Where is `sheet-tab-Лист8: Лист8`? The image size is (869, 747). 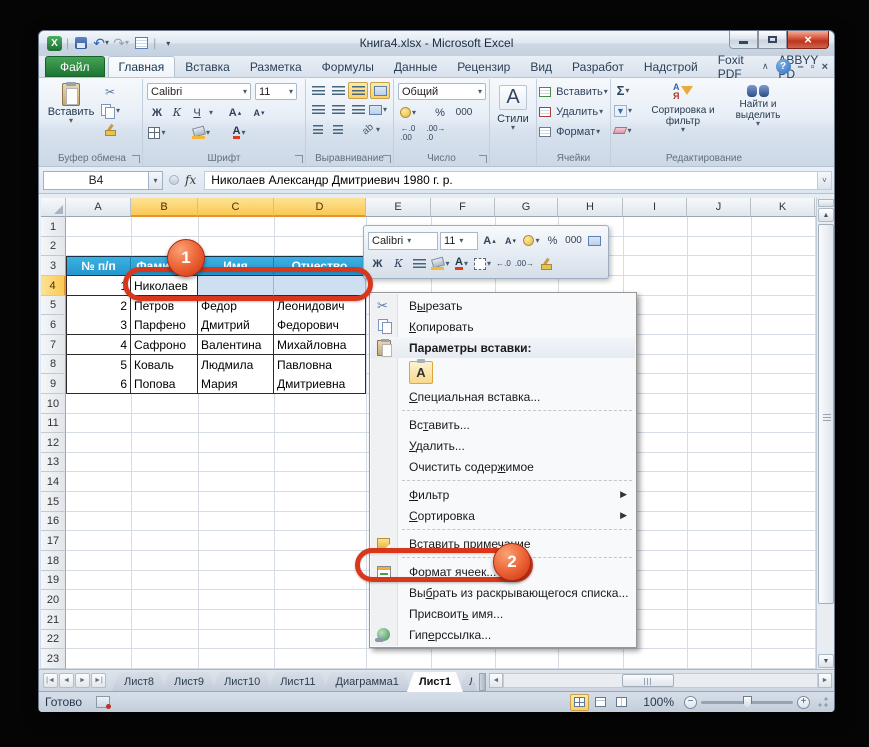 sheet-tab-Лист8: Лист8 is located at coordinates (139, 681).